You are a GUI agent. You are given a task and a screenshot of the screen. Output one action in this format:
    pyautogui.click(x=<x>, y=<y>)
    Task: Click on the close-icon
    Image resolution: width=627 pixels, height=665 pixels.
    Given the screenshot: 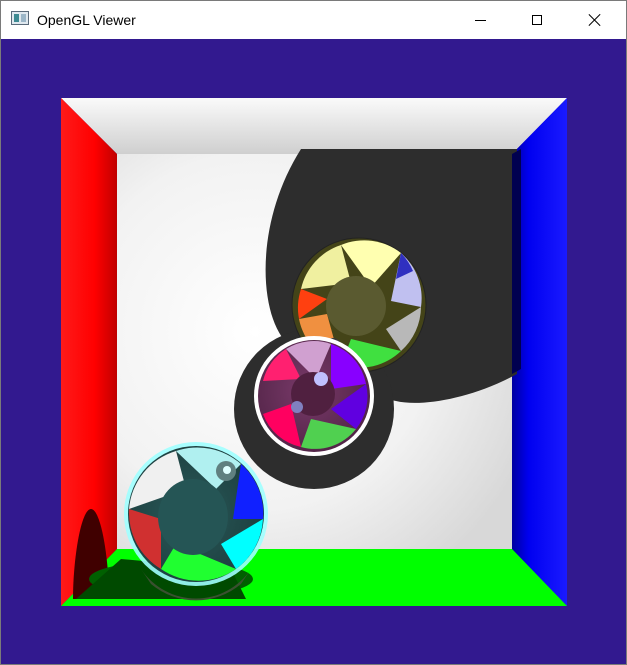 What is the action you would take?
    pyautogui.click(x=595, y=20)
    